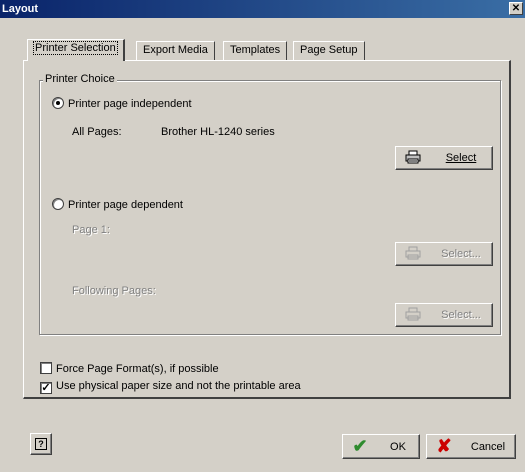 This screenshot has width=525, height=472. Describe the element at coordinates (398, 446) in the screenshot. I see `ok-button-label: OK` at that location.